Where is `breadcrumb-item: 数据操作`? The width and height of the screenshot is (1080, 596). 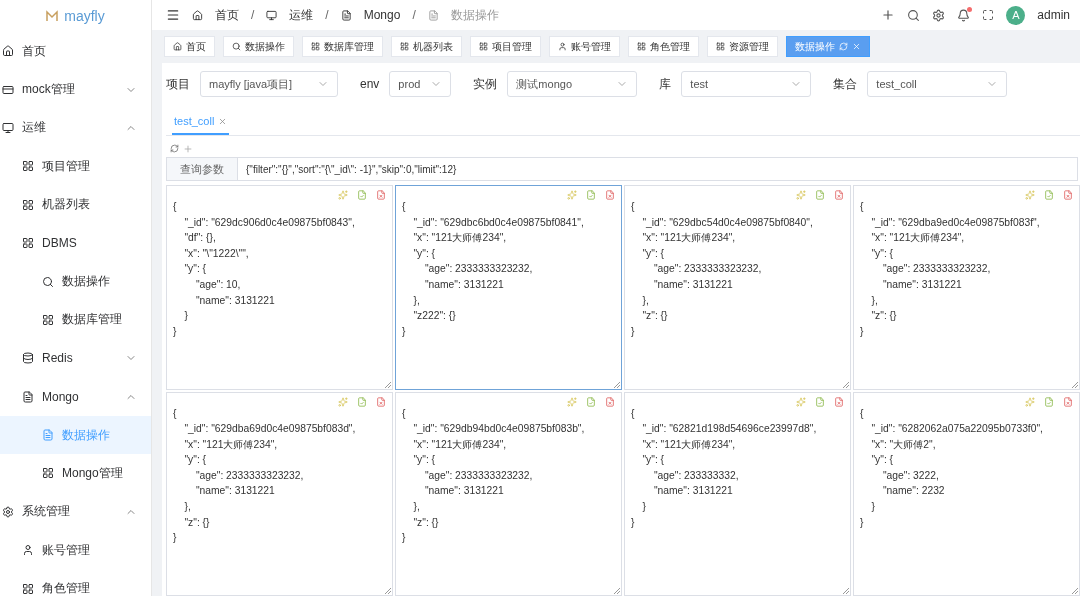 breadcrumb-item: 数据操作 is located at coordinates (474, 15).